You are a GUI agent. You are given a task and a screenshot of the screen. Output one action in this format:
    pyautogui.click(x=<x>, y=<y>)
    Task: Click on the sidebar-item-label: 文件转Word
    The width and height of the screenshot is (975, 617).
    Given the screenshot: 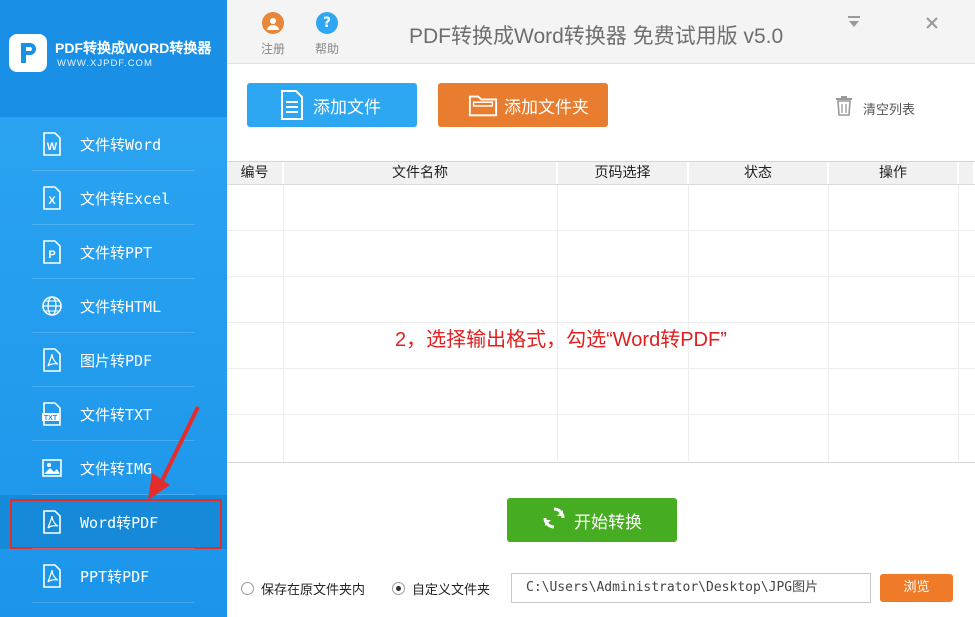 What is the action you would take?
    pyautogui.click(x=121, y=144)
    